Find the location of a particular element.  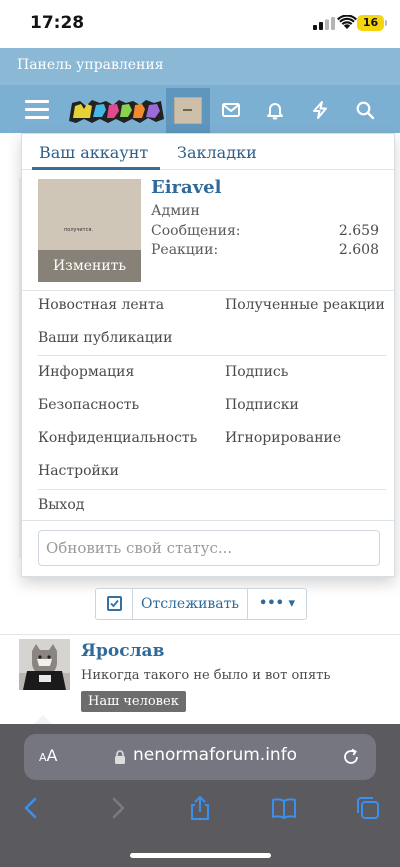

bolt-icon is located at coordinates (320, 110).